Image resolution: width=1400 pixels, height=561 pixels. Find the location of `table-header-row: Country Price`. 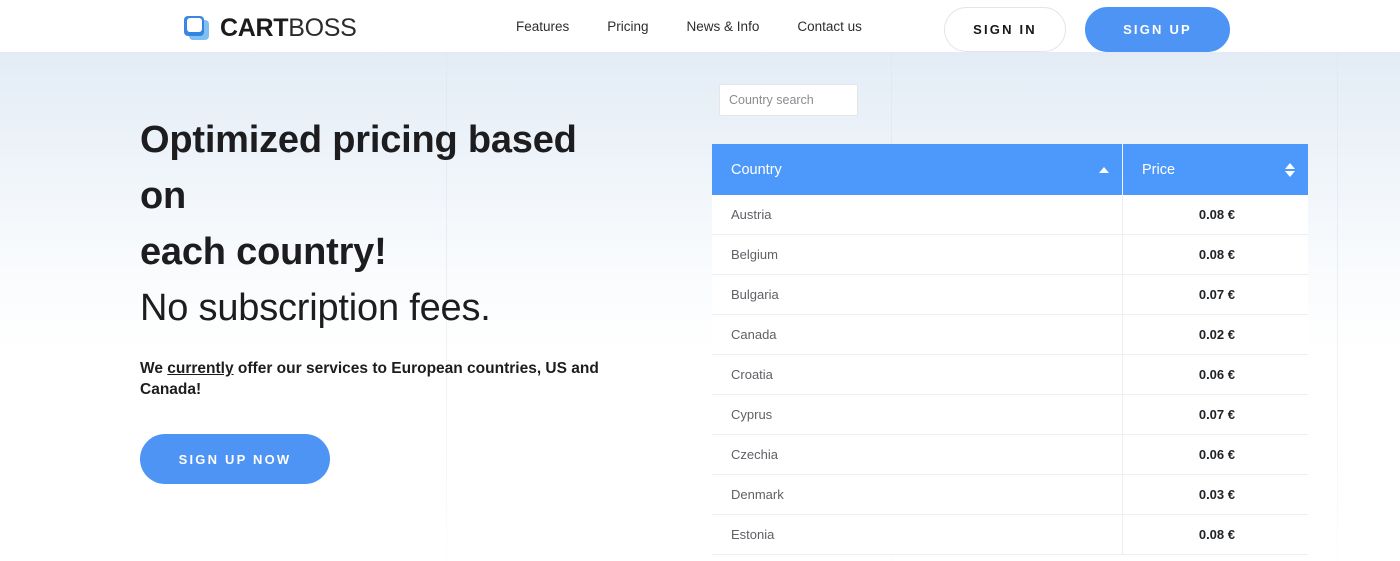

table-header-row: Country Price is located at coordinates (1010, 169).